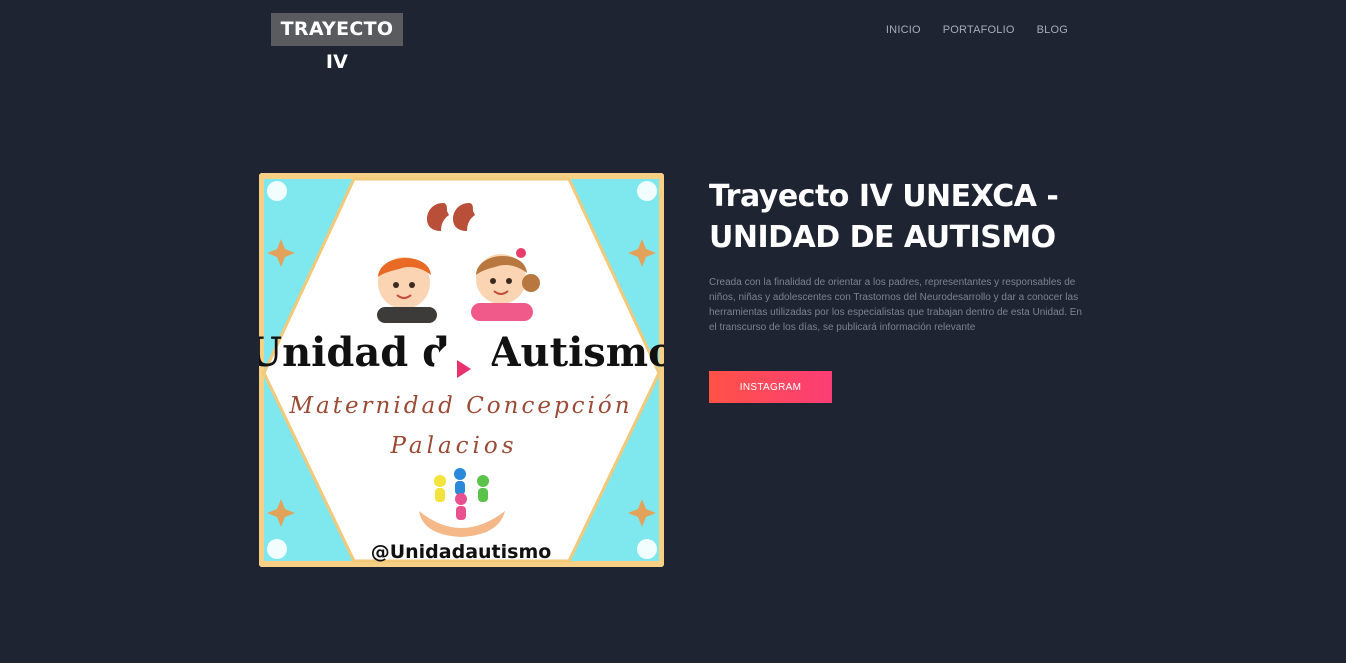  I want to click on play-button, so click(463, 369).